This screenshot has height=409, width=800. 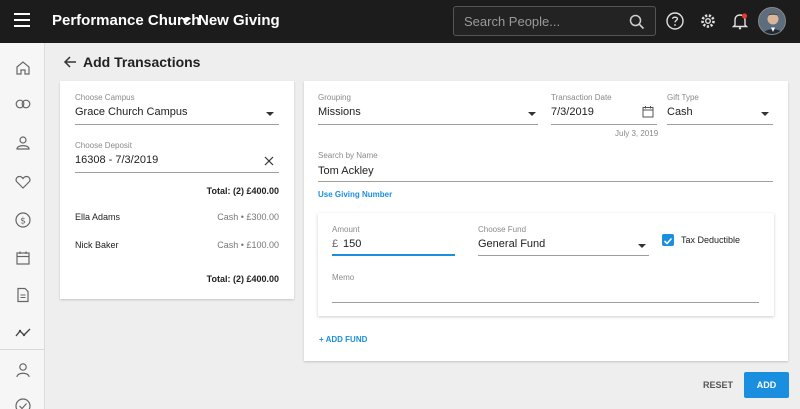 I want to click on tax-deductible-checkbox, so click(x=668, y=240).